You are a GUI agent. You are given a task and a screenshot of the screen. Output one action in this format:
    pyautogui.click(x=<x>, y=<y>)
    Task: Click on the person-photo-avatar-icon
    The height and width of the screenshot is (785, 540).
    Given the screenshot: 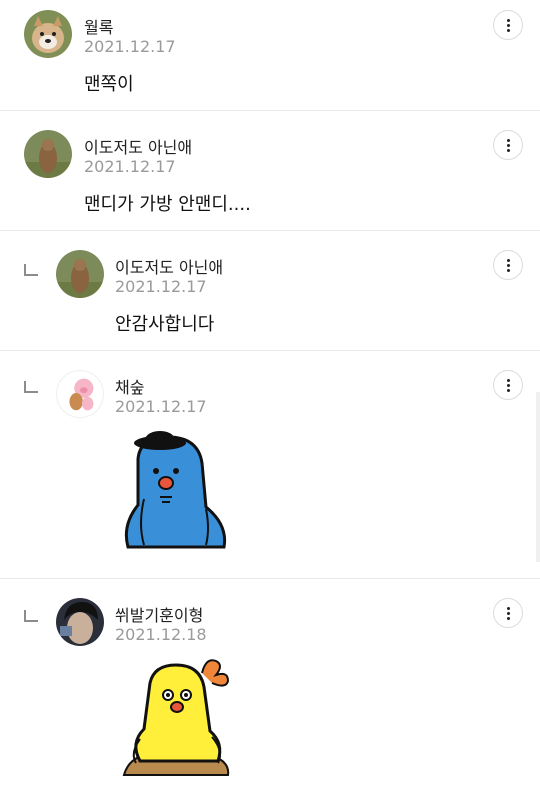 What is the action you would take?
    pyautogui.click(x=80, y=622)
    